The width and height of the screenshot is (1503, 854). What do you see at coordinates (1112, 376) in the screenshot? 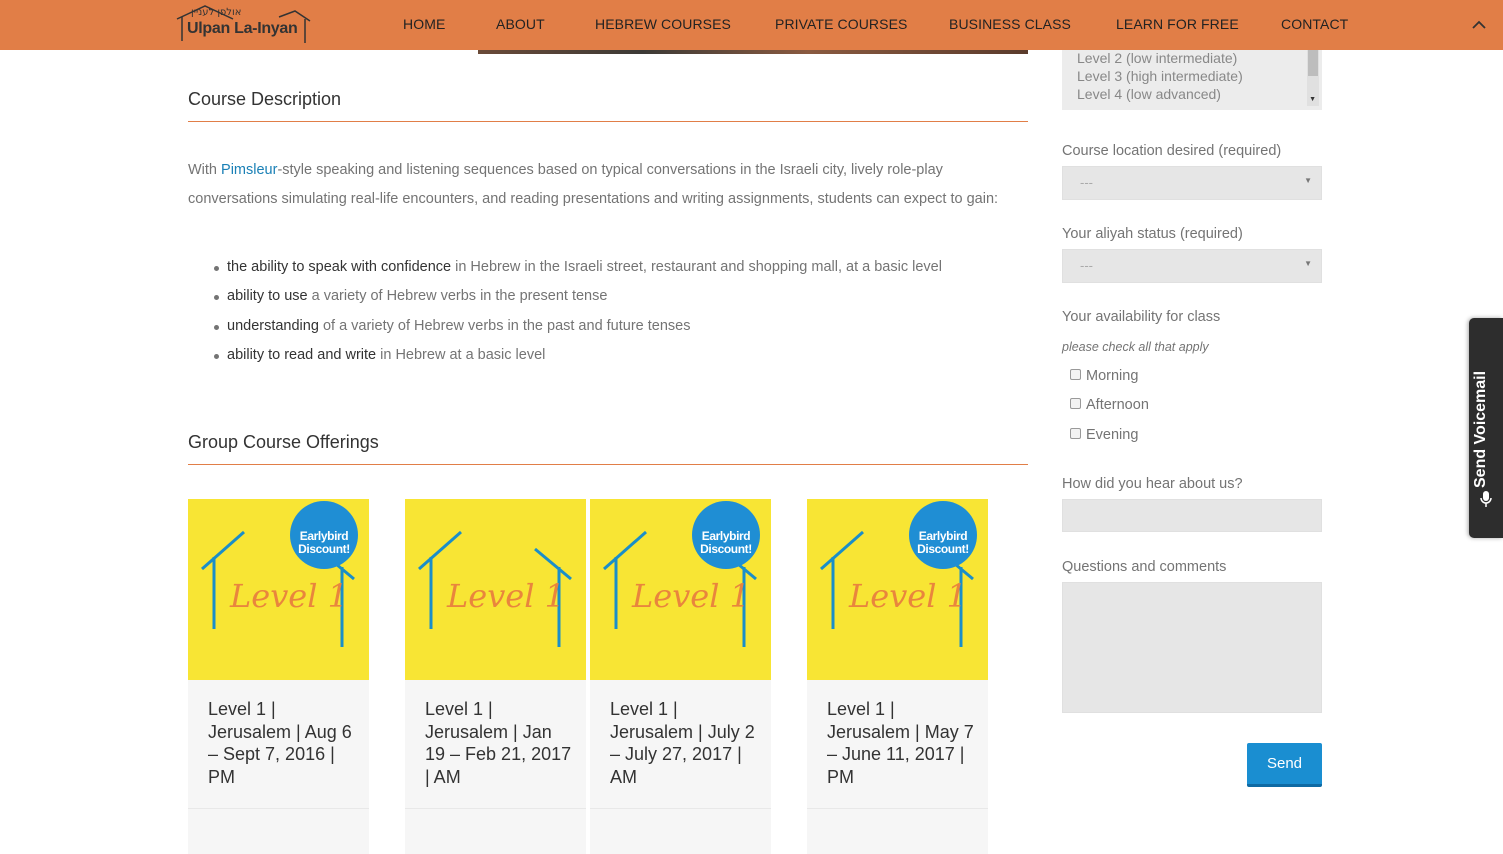
I see `morning-label: Morning` at bounding box center [1112, 376].